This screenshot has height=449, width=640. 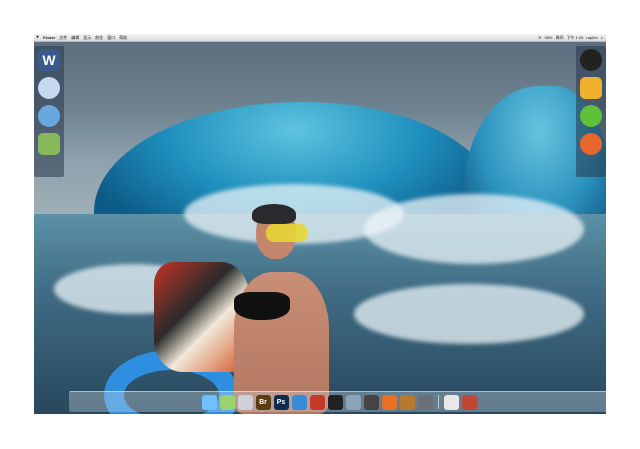 I want to click on wallpaper-goggles, so click(x=287, y=233).